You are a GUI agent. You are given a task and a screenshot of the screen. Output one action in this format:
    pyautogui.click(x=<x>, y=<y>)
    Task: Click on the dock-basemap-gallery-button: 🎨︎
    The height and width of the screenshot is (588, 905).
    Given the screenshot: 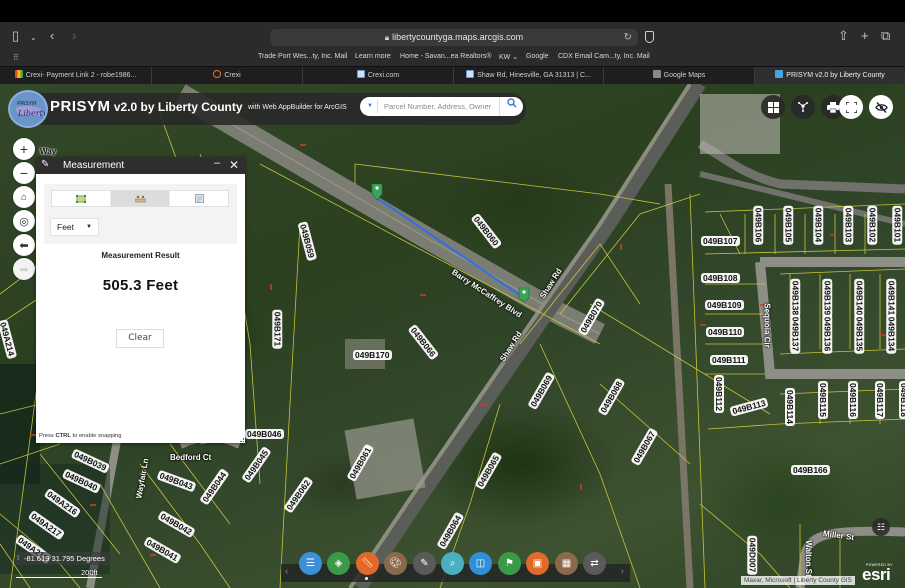 What is the action you would take?
    pyautogui.click(x=395, y=563)
    